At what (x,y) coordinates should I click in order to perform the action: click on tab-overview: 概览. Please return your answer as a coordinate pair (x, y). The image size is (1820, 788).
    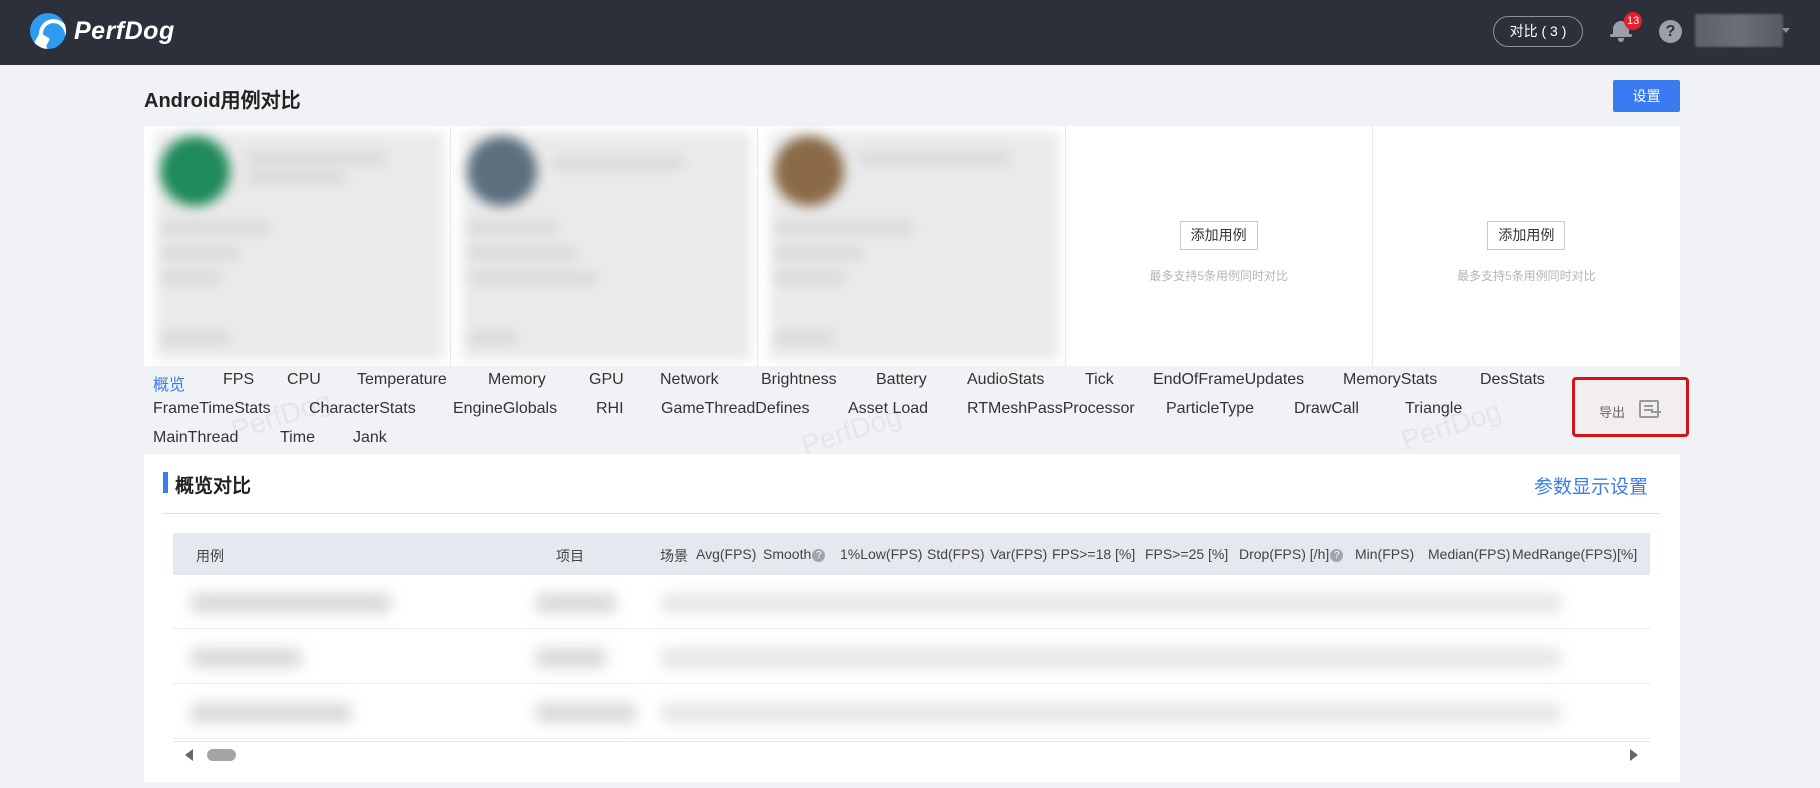
    Looking at the image, I should click on (169, 383).